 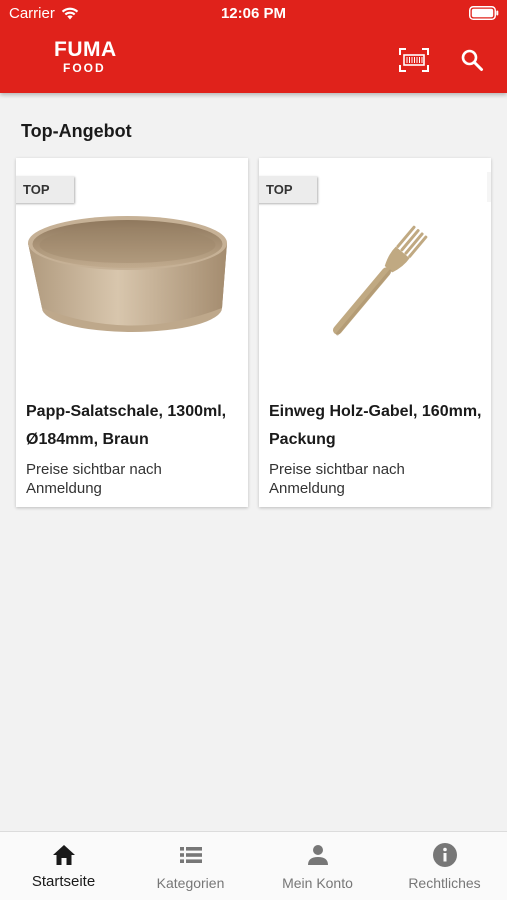 I want to click on info-icon, so click(x=444, y=855).